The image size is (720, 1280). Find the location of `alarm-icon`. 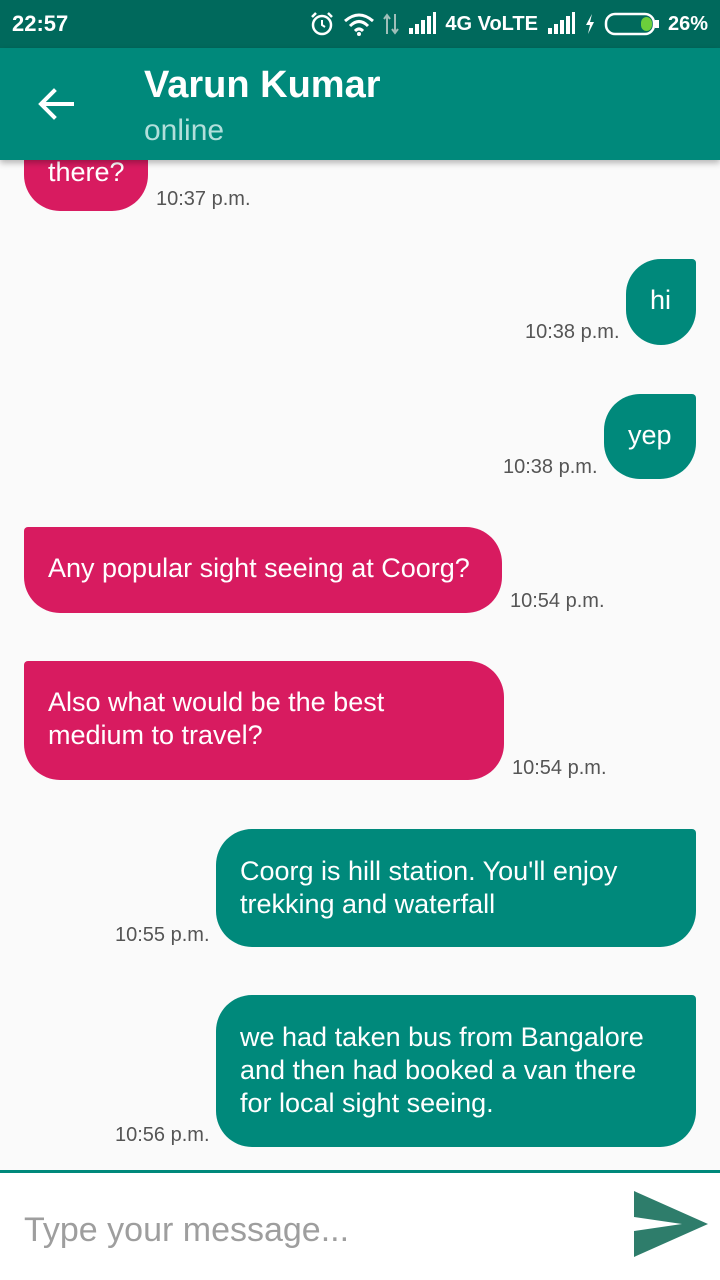

alarm-icon is located at coordinates (322, 24).